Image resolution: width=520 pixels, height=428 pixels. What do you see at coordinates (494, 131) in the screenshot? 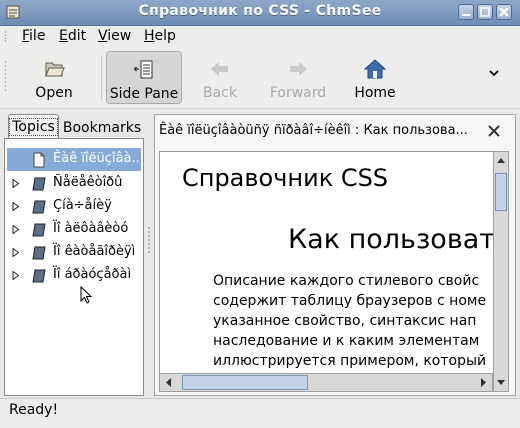
I see `close-tab-icon` at bounding box center [494, 131].